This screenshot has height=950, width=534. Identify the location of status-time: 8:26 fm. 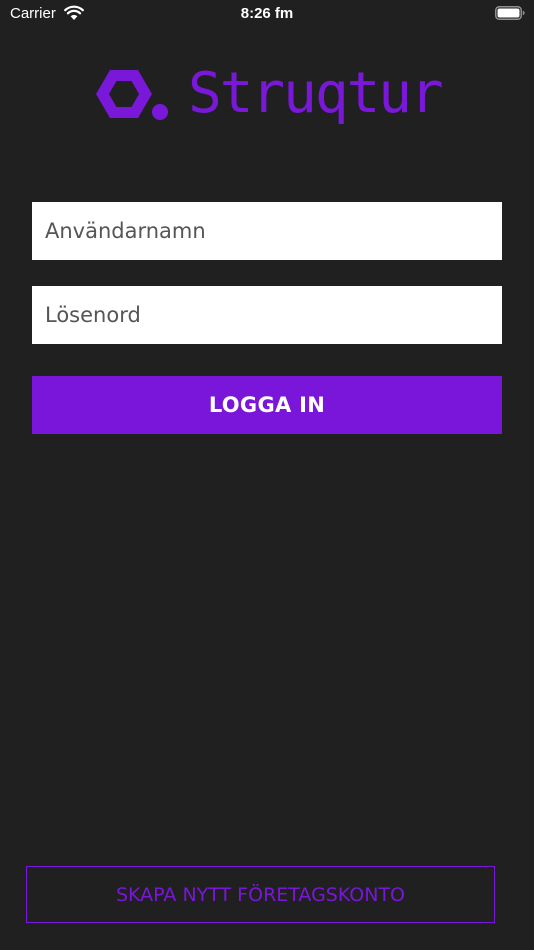
(267, 13).